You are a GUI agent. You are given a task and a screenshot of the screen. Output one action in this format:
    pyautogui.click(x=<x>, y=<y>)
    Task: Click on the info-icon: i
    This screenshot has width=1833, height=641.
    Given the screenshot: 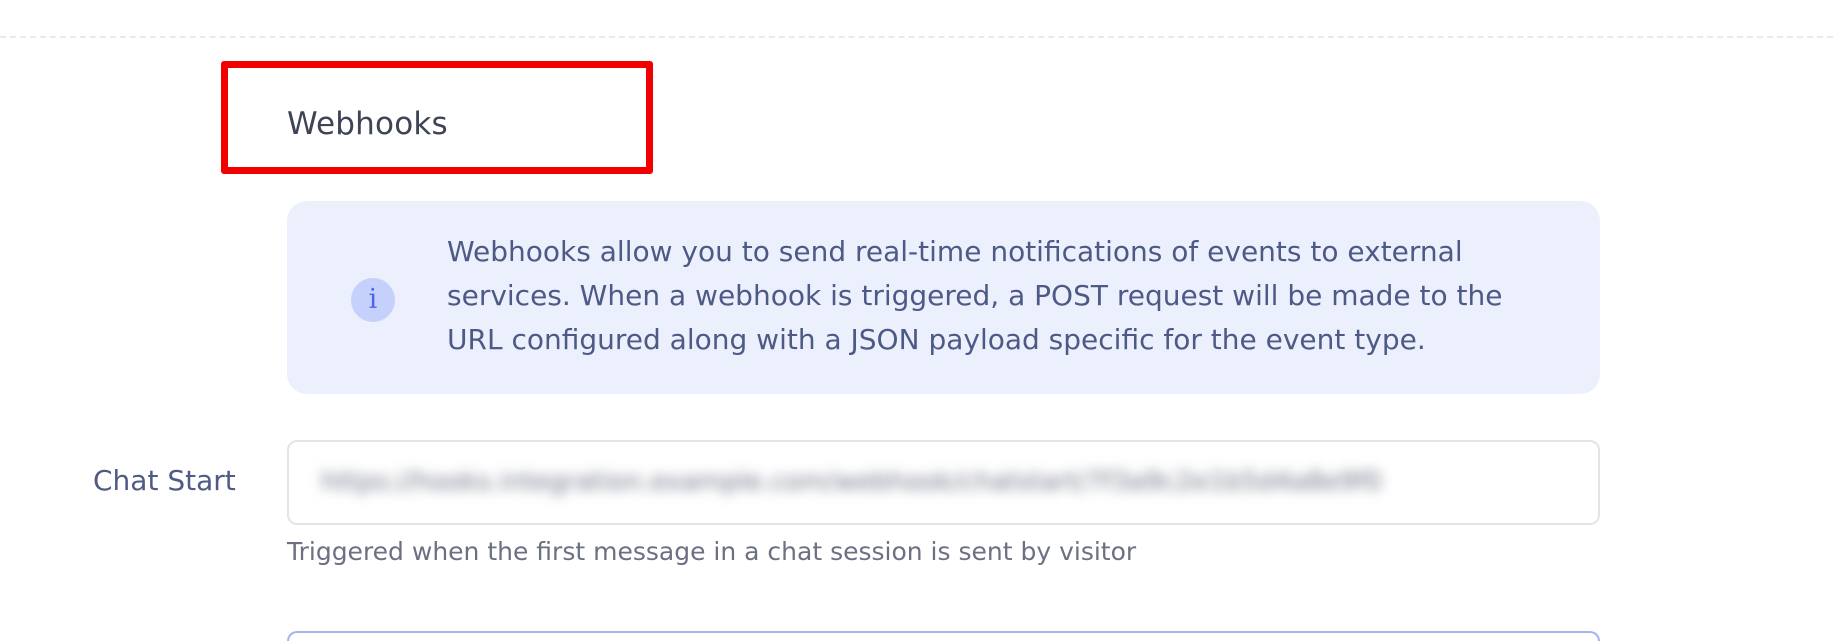 What is the action you would take?
    pyautogui.click(x=373, y=300)
    